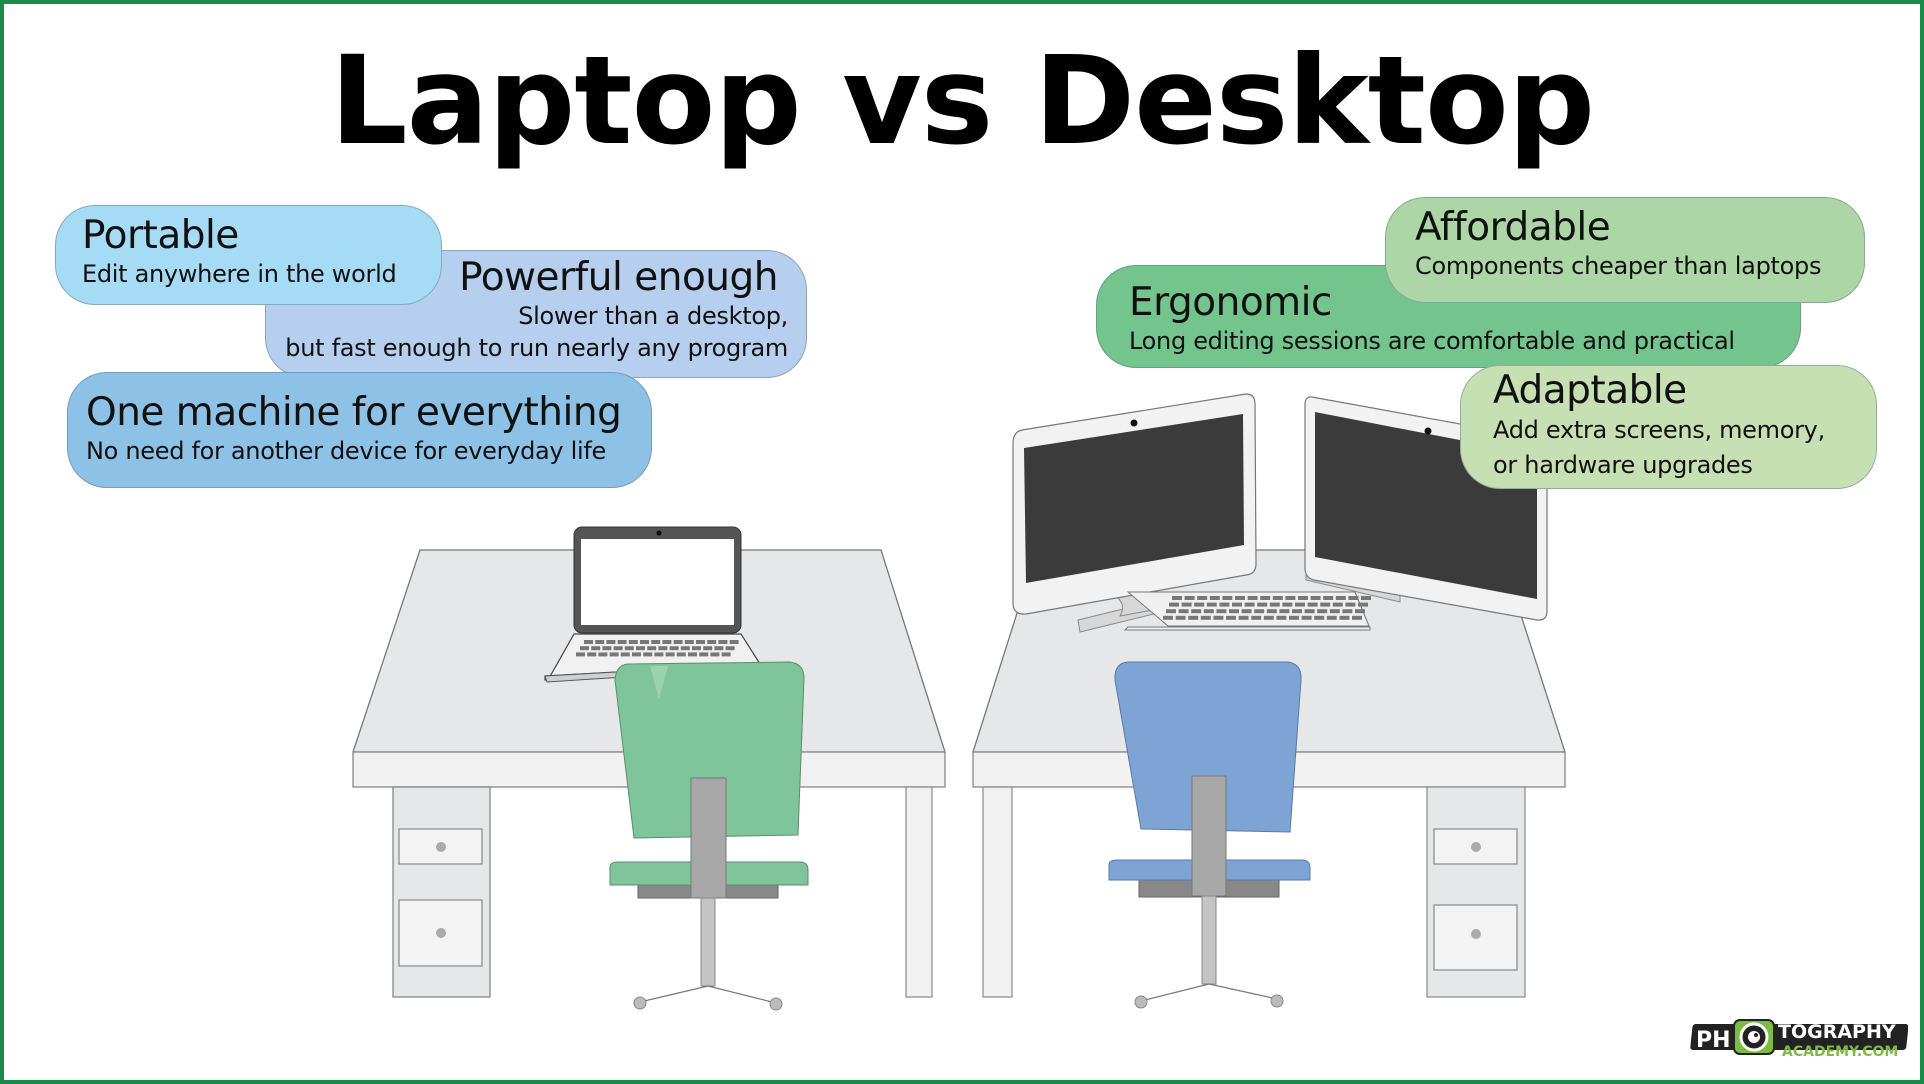  I want to click on logo-text-ph: PH, so click(1713, 1040).